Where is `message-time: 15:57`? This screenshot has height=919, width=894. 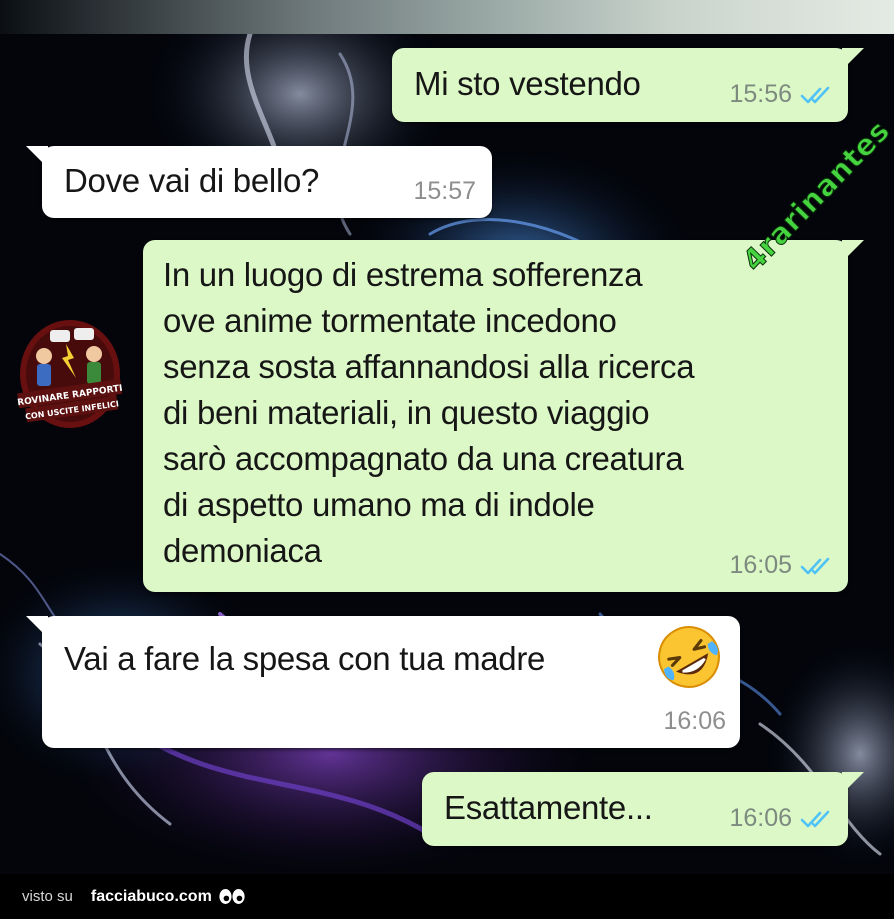 message-time: 15:57 is located at coordinates (444, 191).